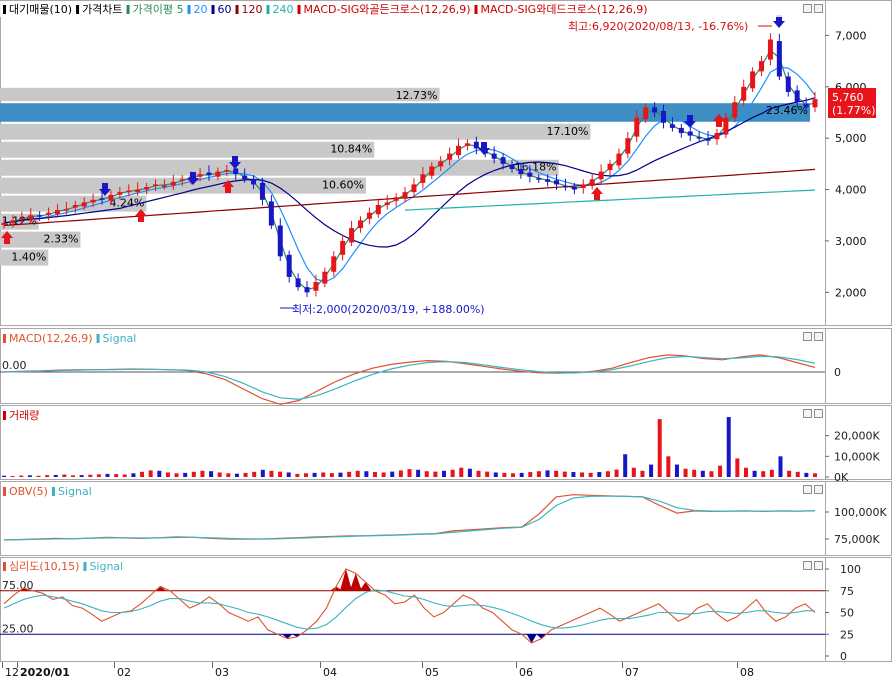  Describe the element at coordinates (28, 257) in the screenshot. I see `volume-profile-label: 1.40%` at that location.